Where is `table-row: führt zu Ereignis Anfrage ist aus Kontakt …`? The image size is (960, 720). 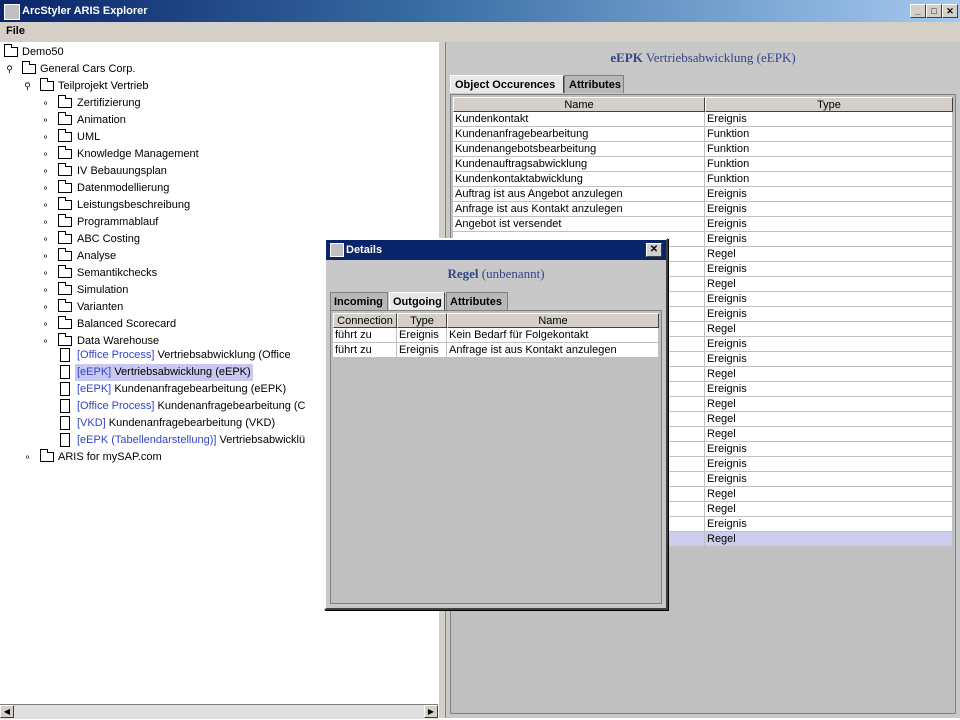
table-row: führt zu Ereignis Anfrage ist aus Kontakt … is located at coordinates (496, 350).